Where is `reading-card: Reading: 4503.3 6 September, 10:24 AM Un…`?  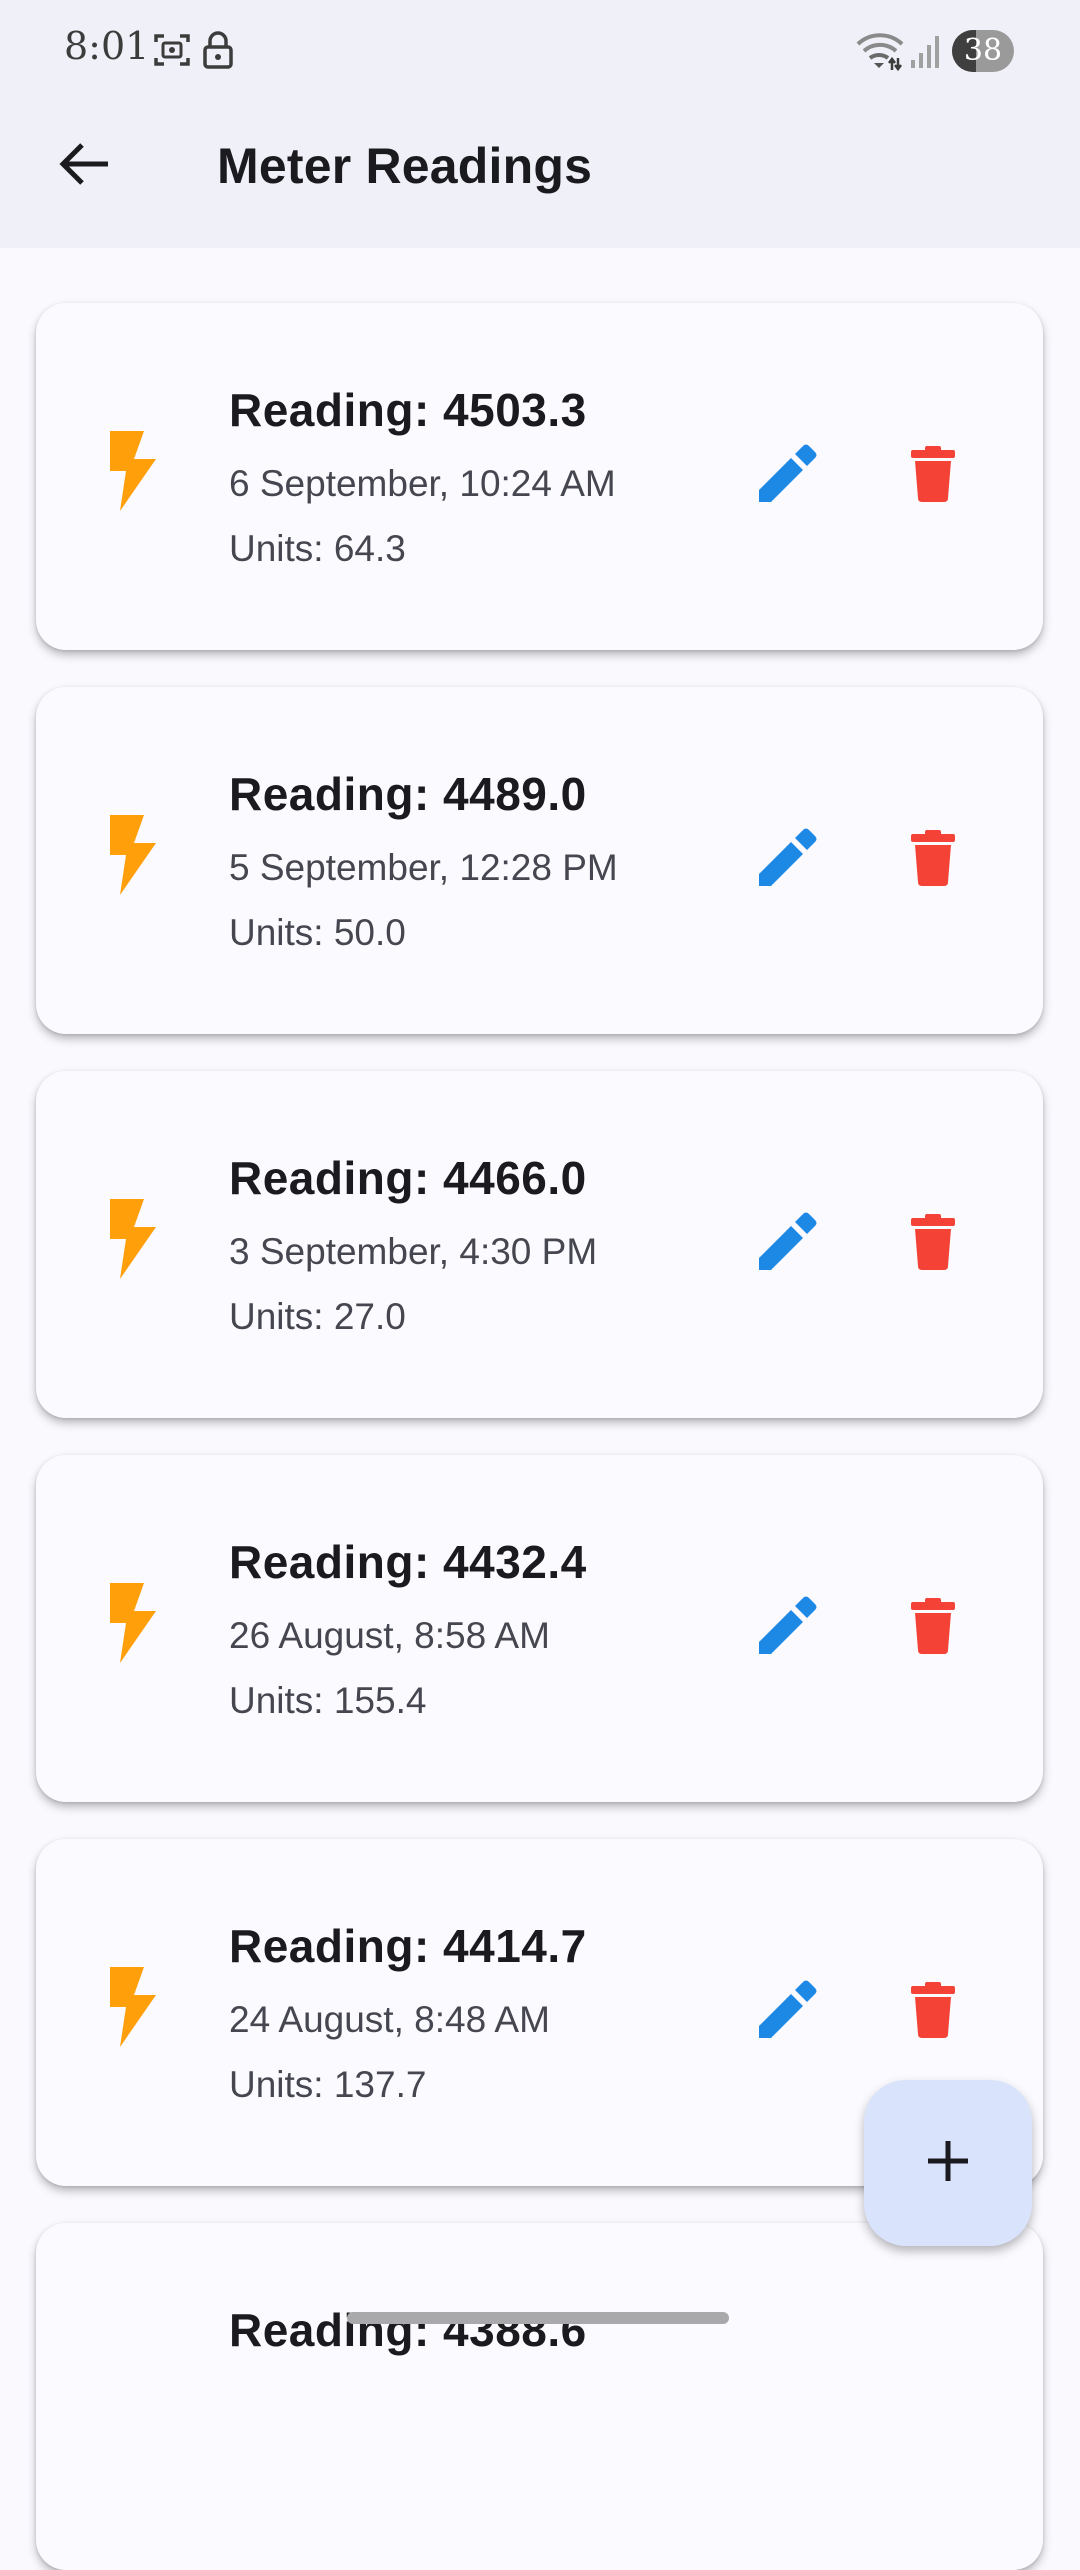
reading-card: Reading: 4503.3 6 September, 10:24 AM Un… is located at coordinates (539, 476).